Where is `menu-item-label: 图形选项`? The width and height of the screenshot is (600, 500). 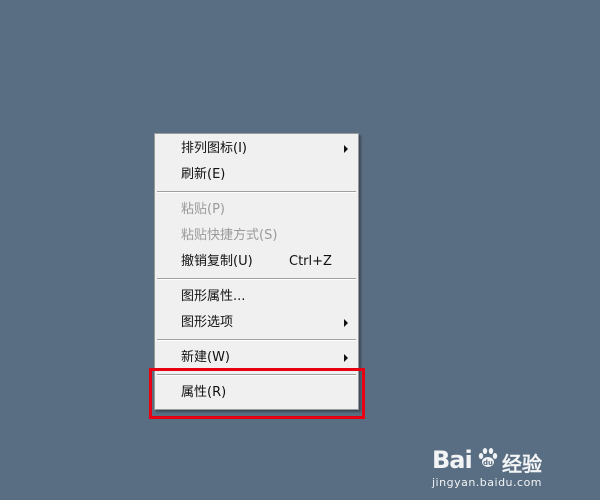 menu-item-label: 图形选项 is located at coordinates (207, 322).